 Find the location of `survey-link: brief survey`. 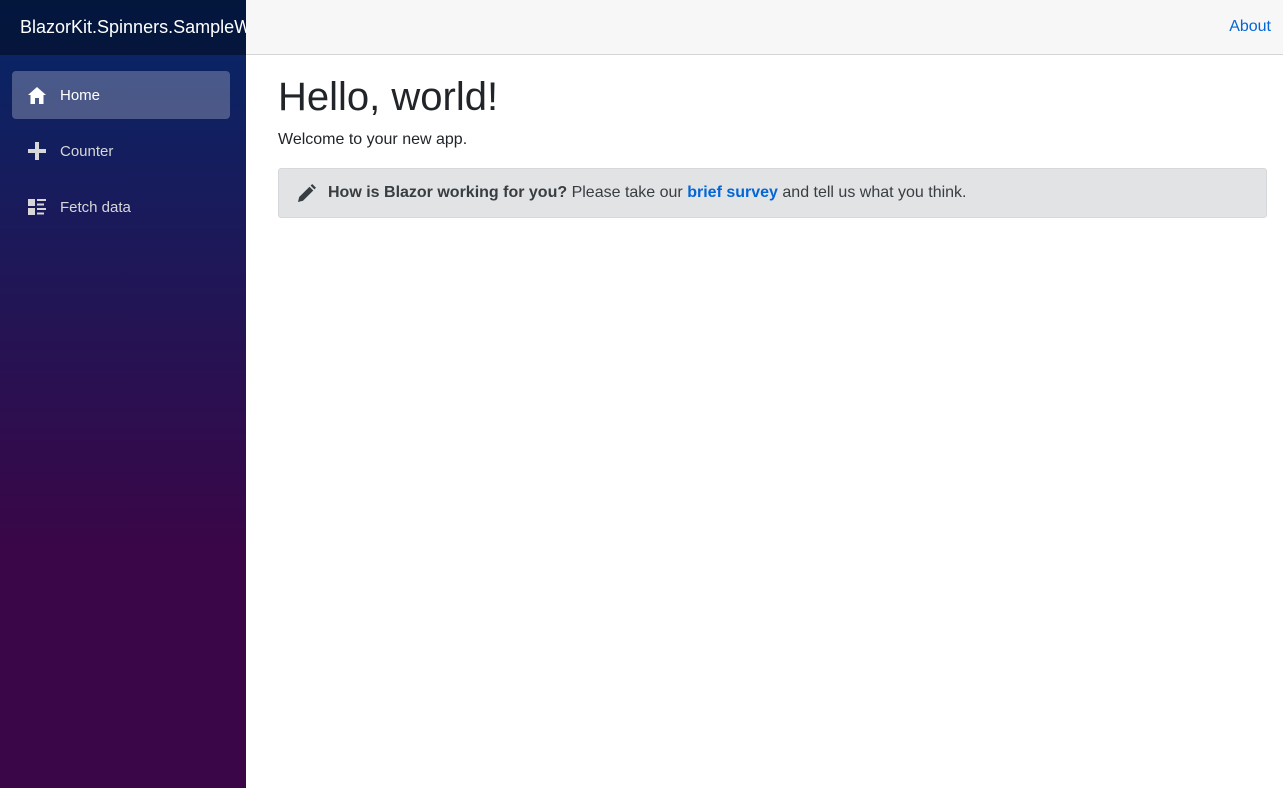

survey-link: brief survey is located at coordinates (732, 193).